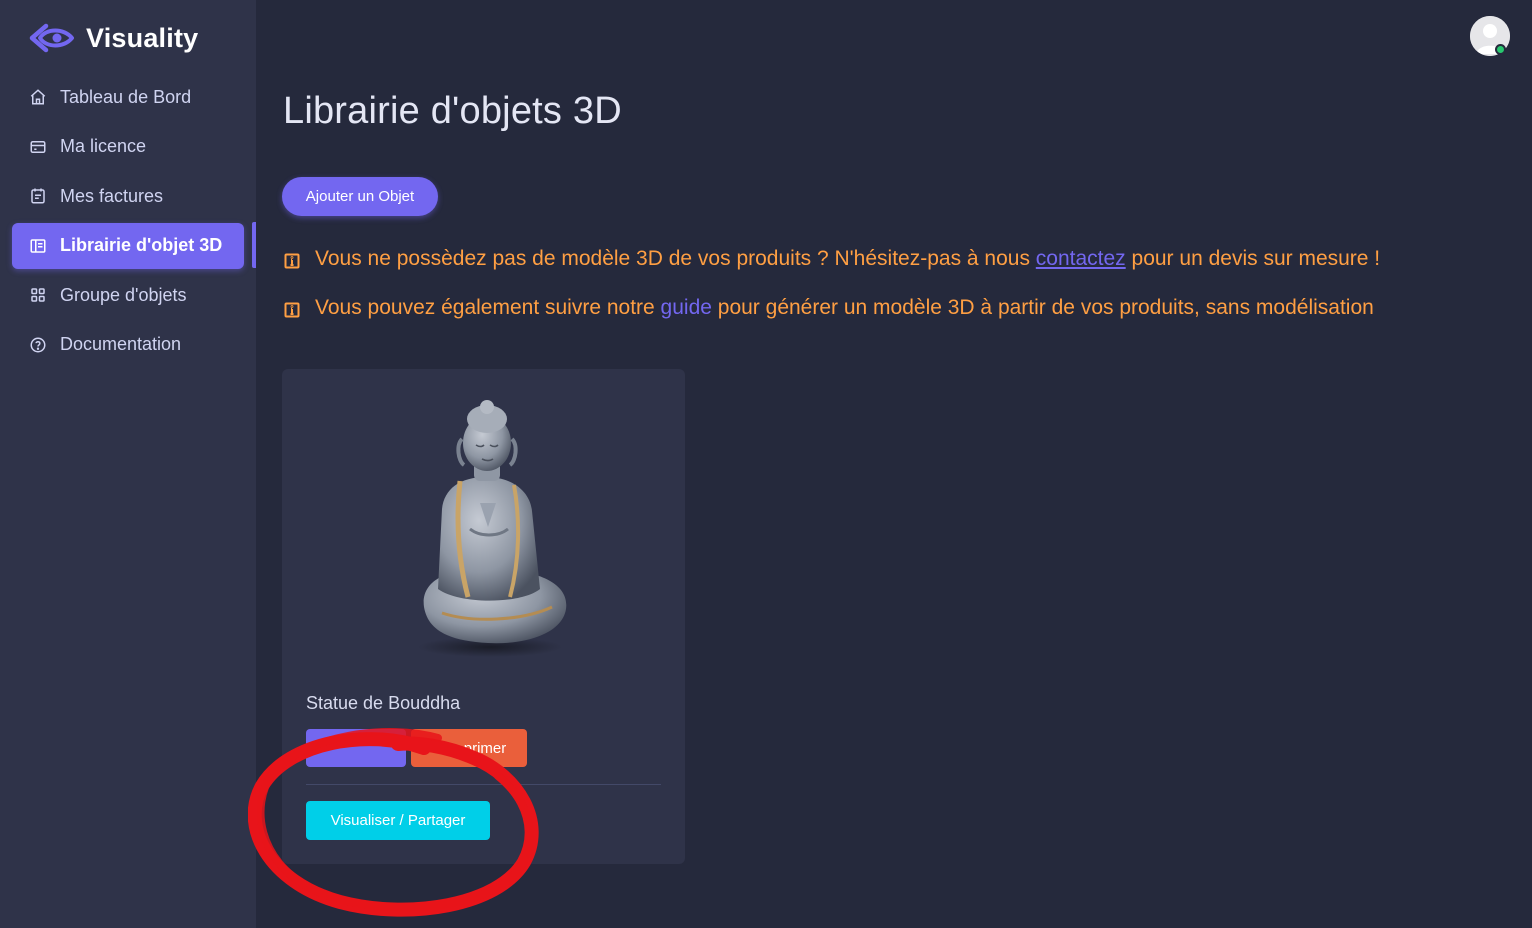 Image resolution: width=1532 pixels, height=928 pixels. What do you see at coordinates (483, 784) in the screenshot?
I see `card-divider` at bounding box center [483, 784].